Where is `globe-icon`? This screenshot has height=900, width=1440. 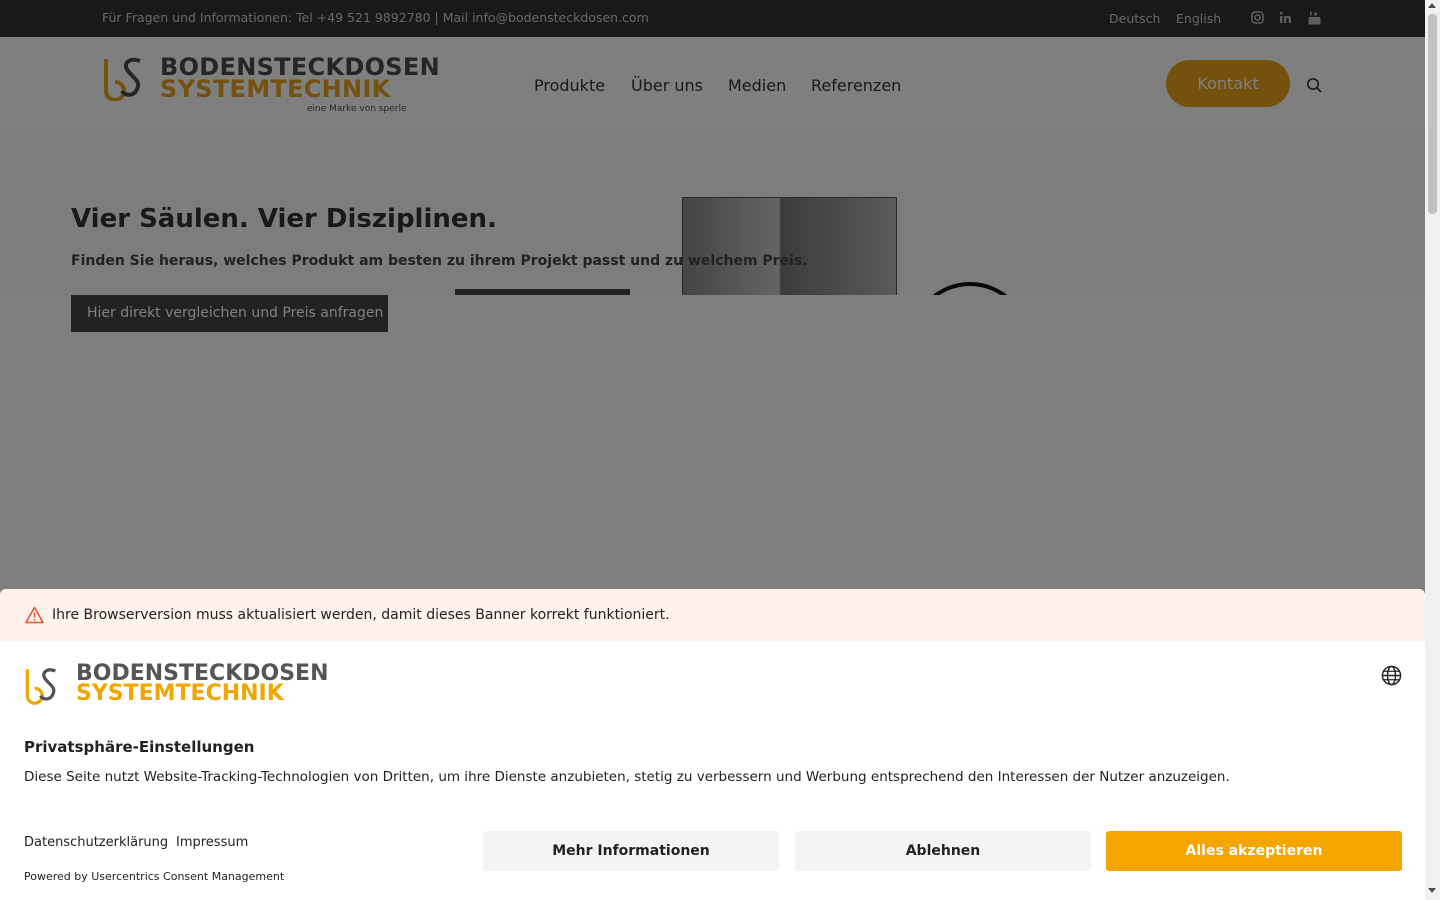
globe-icon is located at coordinates (1391, 675).